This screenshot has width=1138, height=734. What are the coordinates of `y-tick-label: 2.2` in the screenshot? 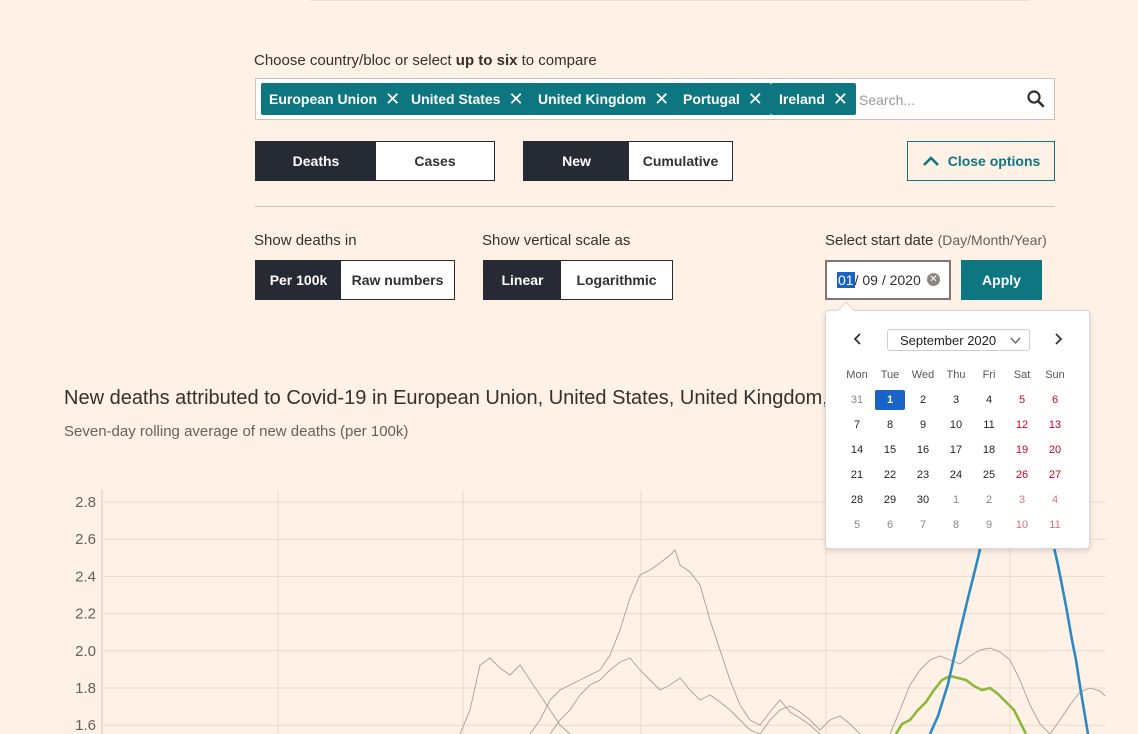 It's located at (85, 614).